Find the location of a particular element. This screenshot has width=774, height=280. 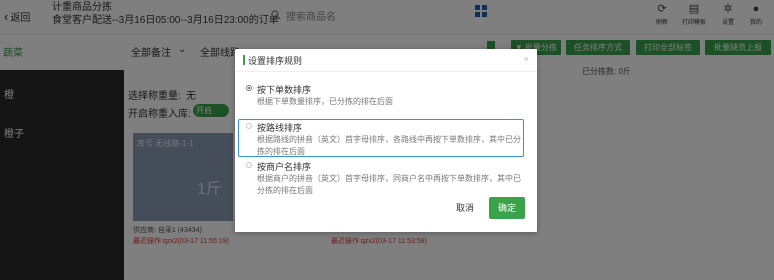

title-accent-bar is located at coordinates (244, 60).